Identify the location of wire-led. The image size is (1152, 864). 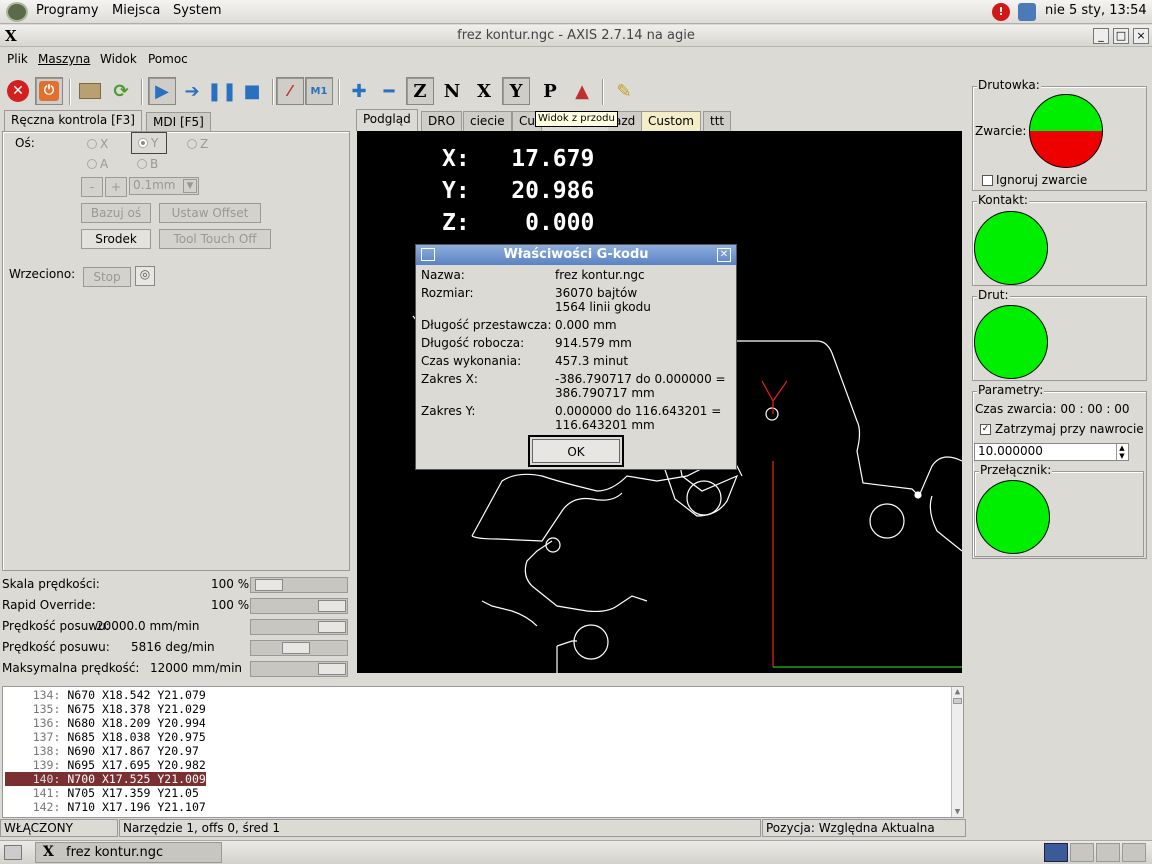
(1011, 342).